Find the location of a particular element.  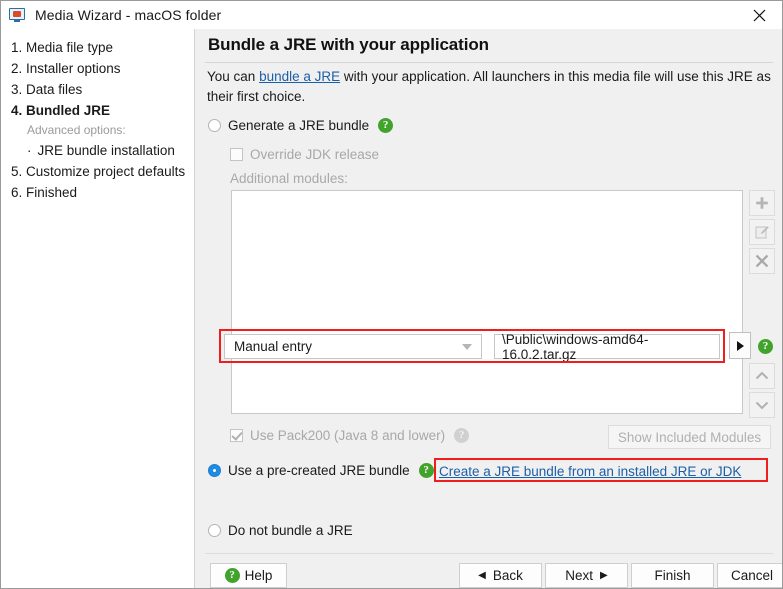

override-jdk-release-label: Override JDK release is located at coordinates (315, 154).